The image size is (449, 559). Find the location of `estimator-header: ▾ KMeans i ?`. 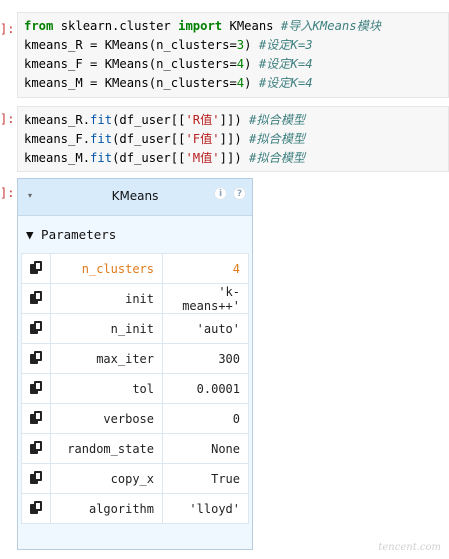

estimator-header: ▾ KMeans i ? is located at coordinates (135, 197).